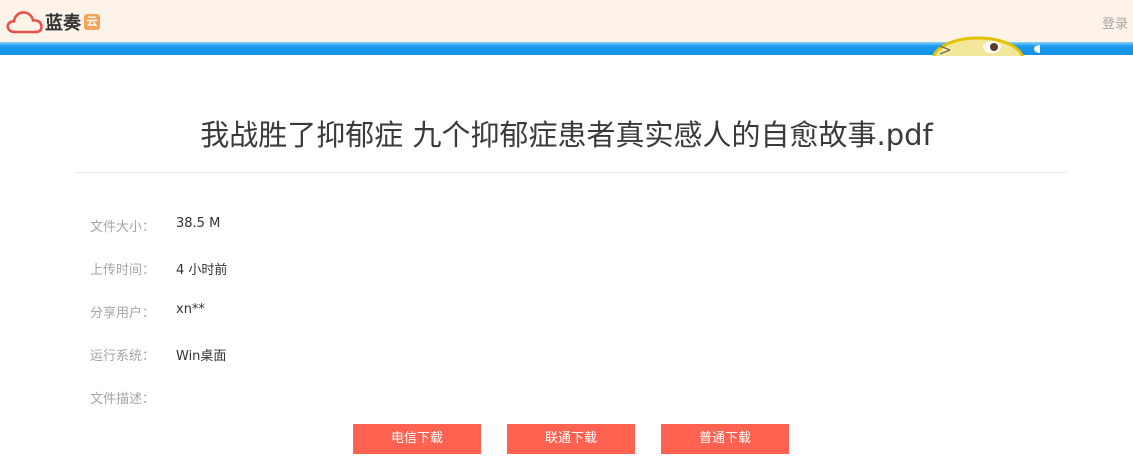 This screenshot has width=1133, height=461. What do you see at coordinates (1115, 22) in the screenshot?
I see `login-link: 登录` at bounding box center [1115, 22].